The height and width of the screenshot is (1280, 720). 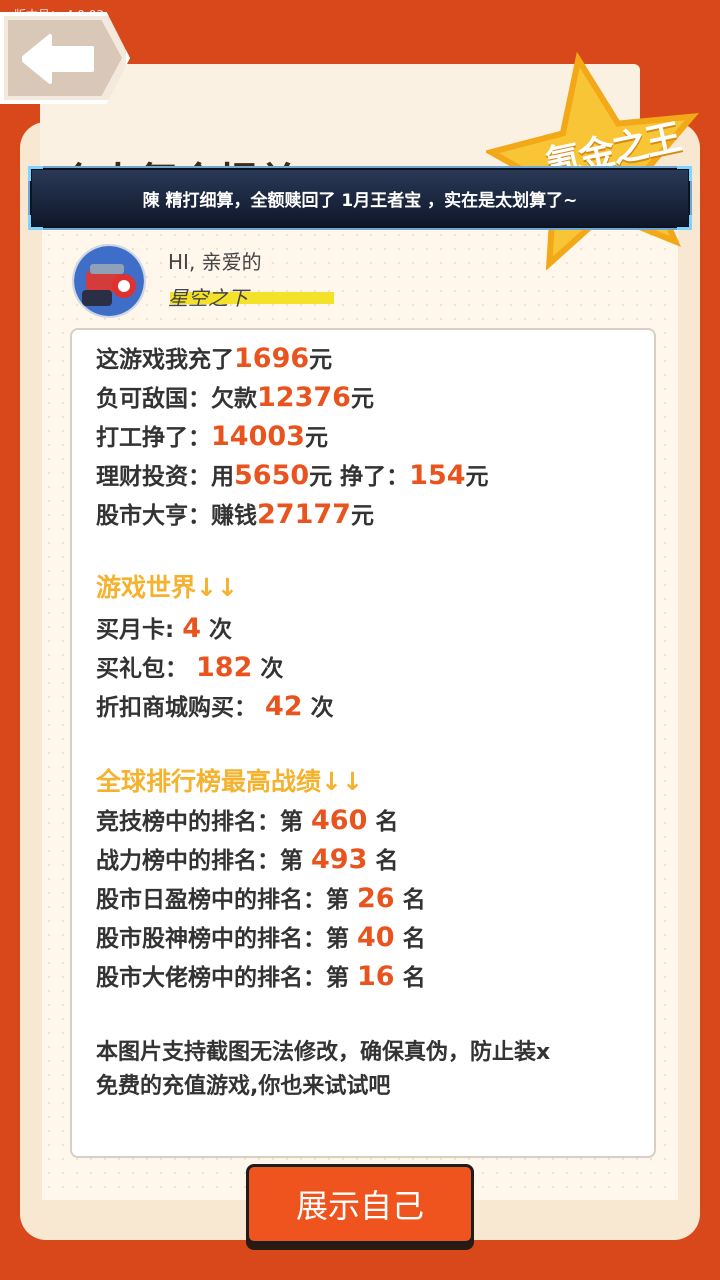 I want to click on avatar, so click(x=109, y=281).